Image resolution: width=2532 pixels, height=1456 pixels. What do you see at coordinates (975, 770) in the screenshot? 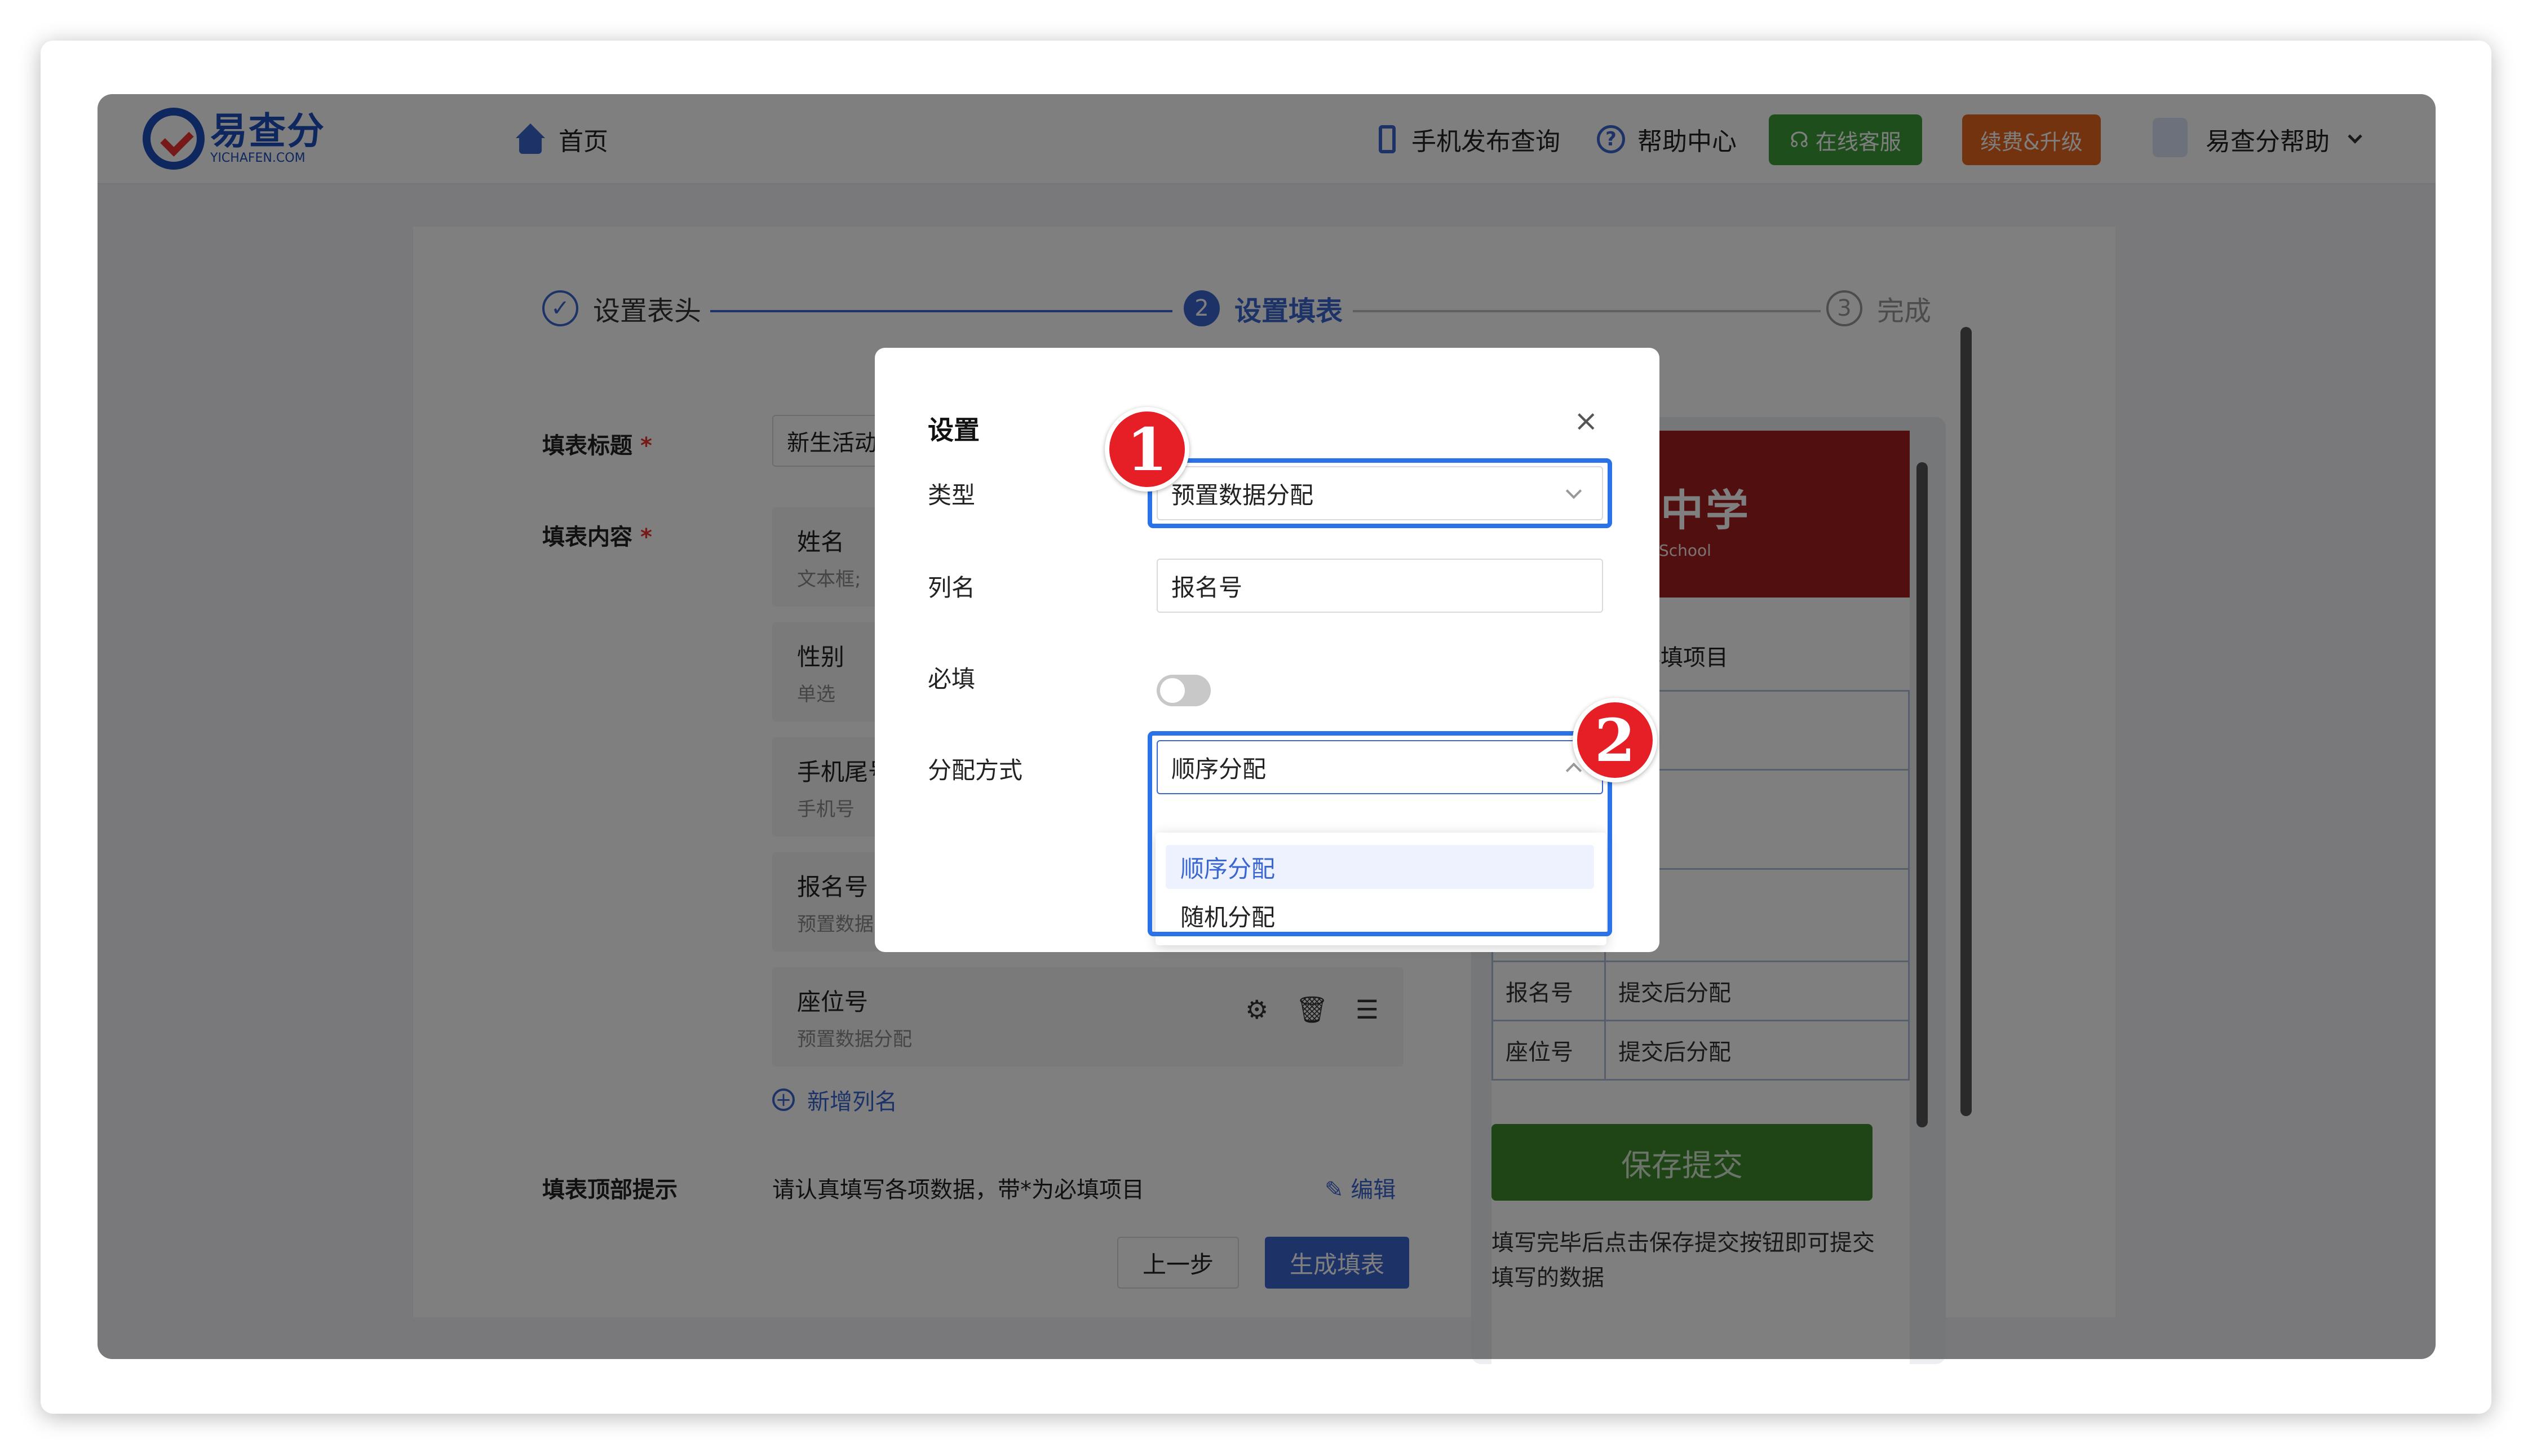
I see `allocation-label: 分配方式` at bounding box center [975, 770].